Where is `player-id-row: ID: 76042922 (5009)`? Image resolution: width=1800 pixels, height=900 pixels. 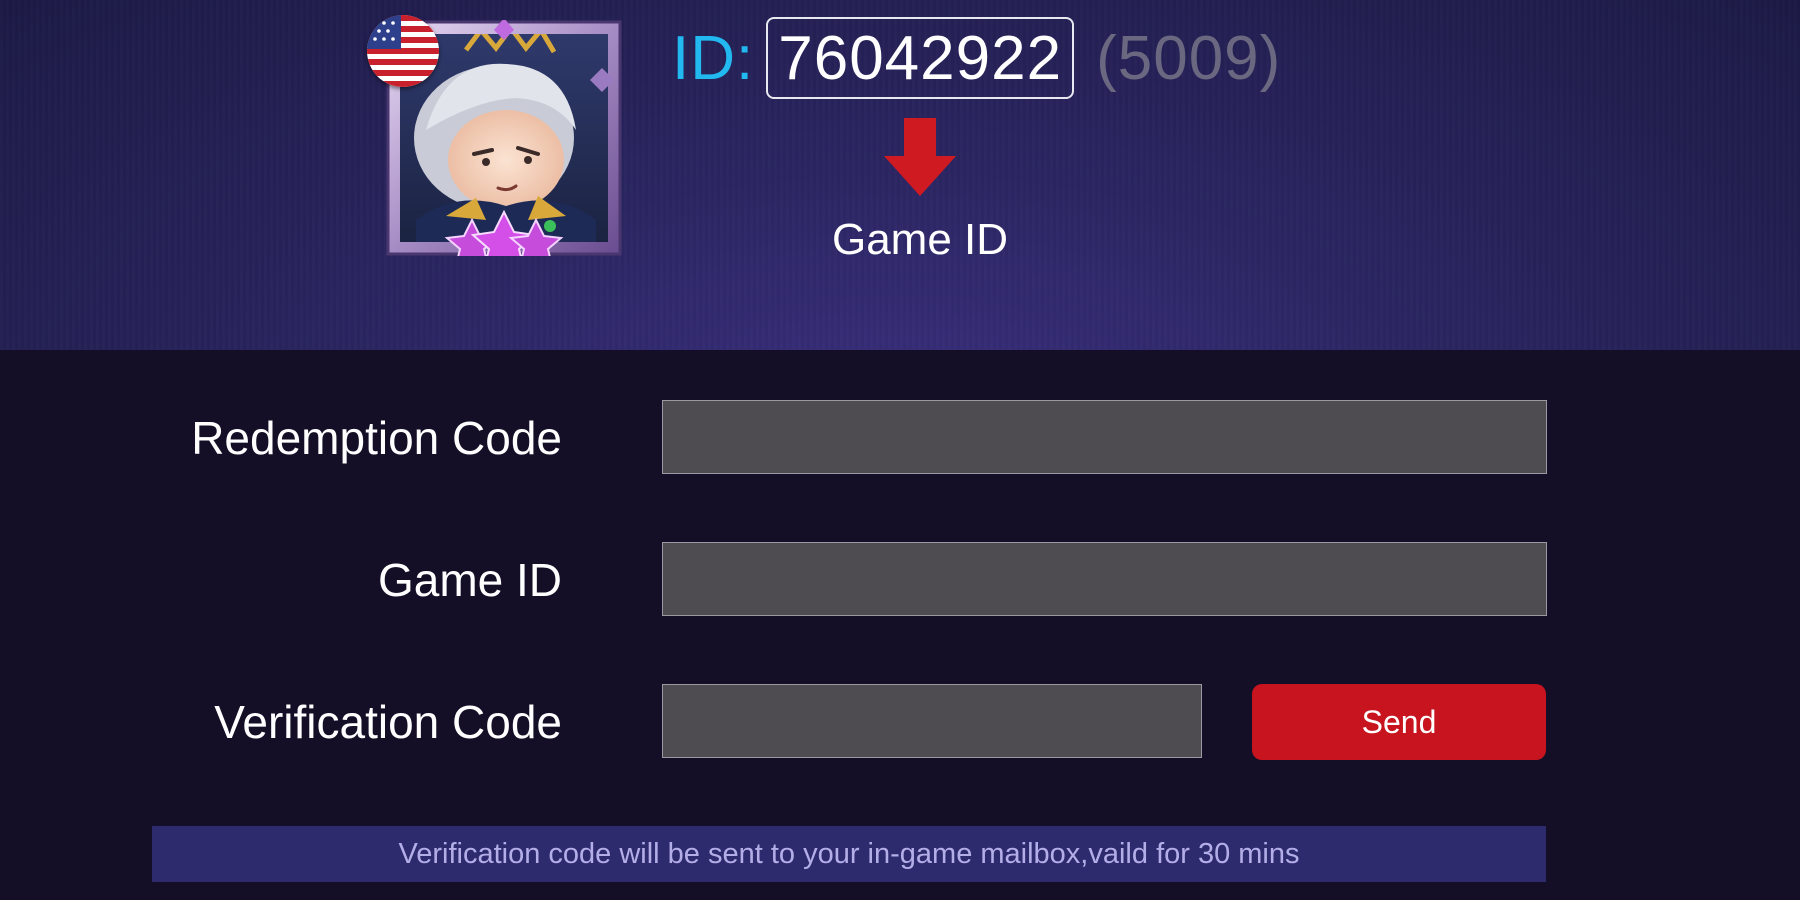 player-id-row: ID: 76042922 (5009) is located at coordinates (976, 58).